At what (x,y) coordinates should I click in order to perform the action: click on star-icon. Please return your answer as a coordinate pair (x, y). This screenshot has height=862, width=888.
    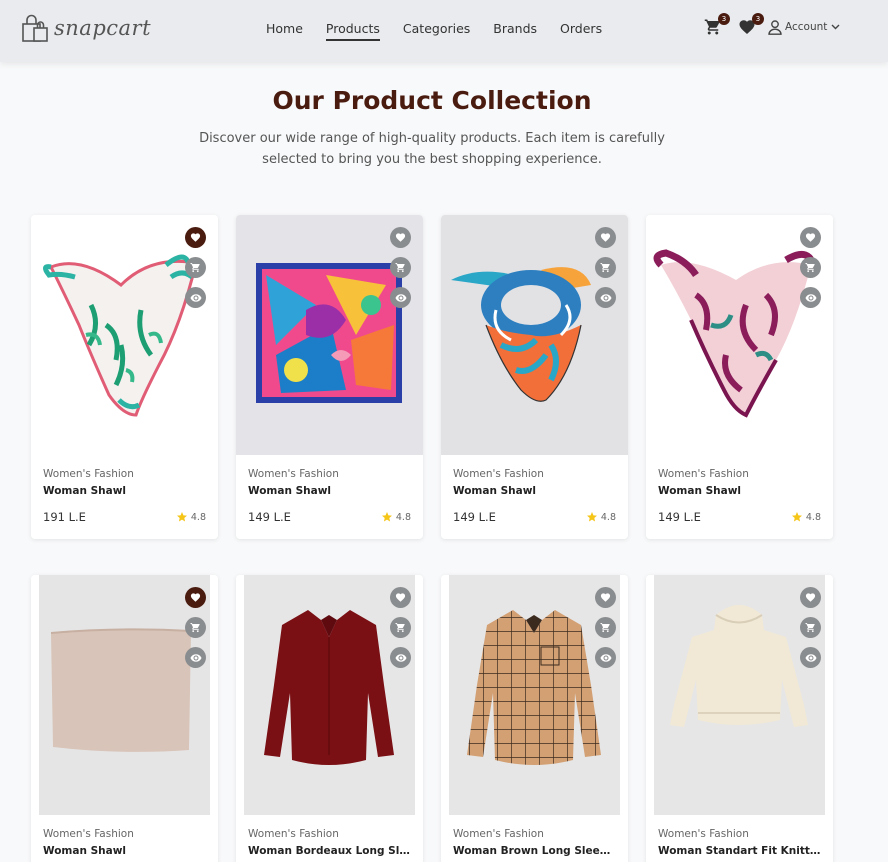
    Looking at the image, I should click on (796, 517).